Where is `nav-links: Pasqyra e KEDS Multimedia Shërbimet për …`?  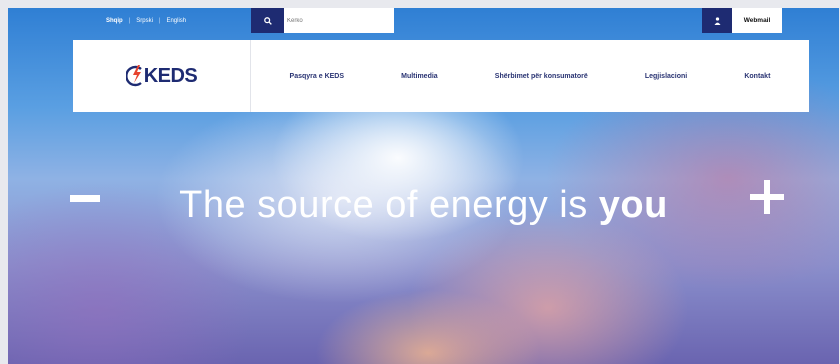 nav-links: Pasqyra e KEDS Multimedia Shërbimet për … is located at coordinates (530, 76).